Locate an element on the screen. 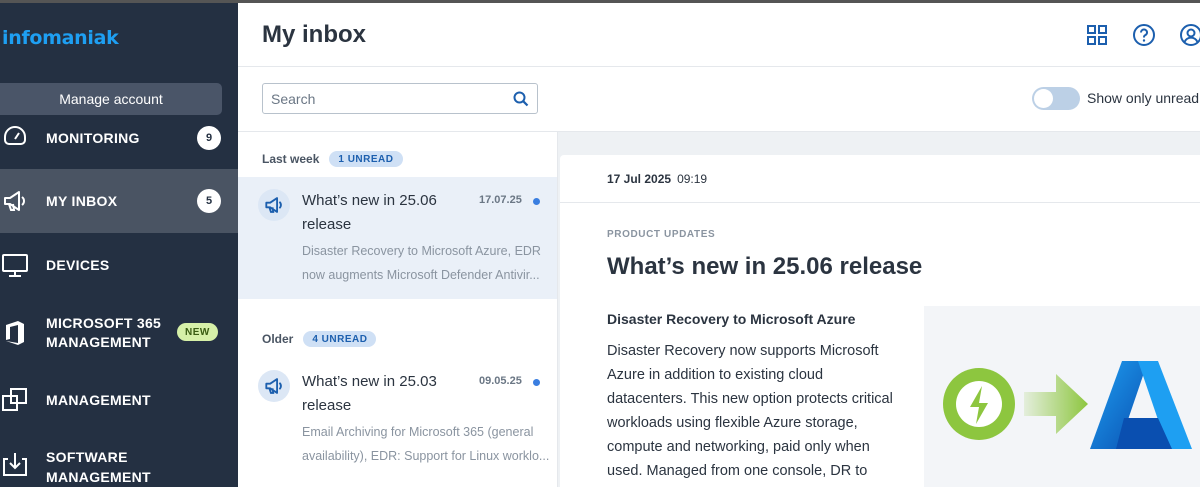 The height and width of the screenshot is (487, 1200). show-only-unread-label: Show only unread is located at coordinates (1143, 98).